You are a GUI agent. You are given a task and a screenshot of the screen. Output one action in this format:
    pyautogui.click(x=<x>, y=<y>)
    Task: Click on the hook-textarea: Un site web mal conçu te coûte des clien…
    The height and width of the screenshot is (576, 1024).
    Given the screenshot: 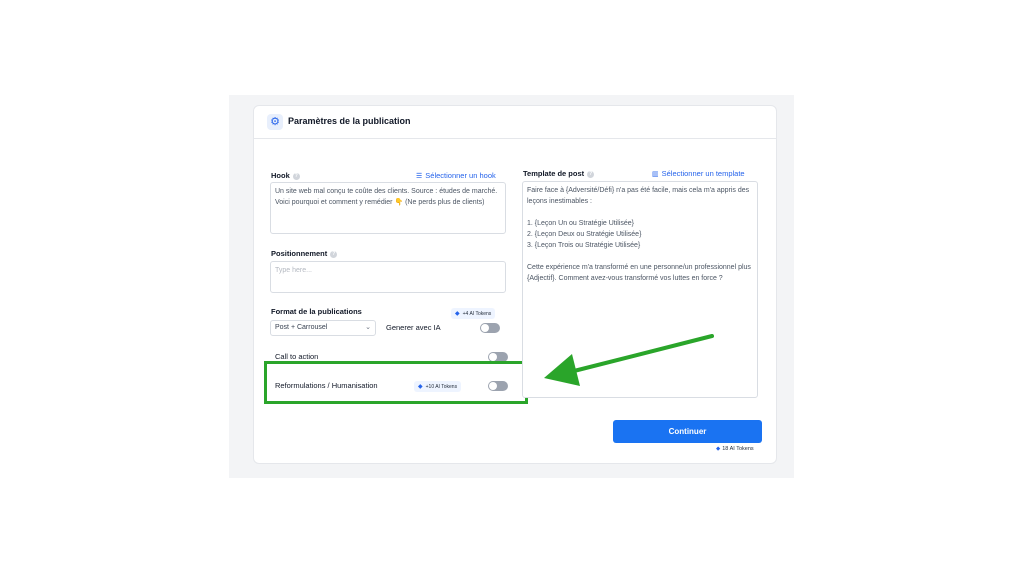 What is the action you would take?
    pyautogui.click(x=388, y=208)
    